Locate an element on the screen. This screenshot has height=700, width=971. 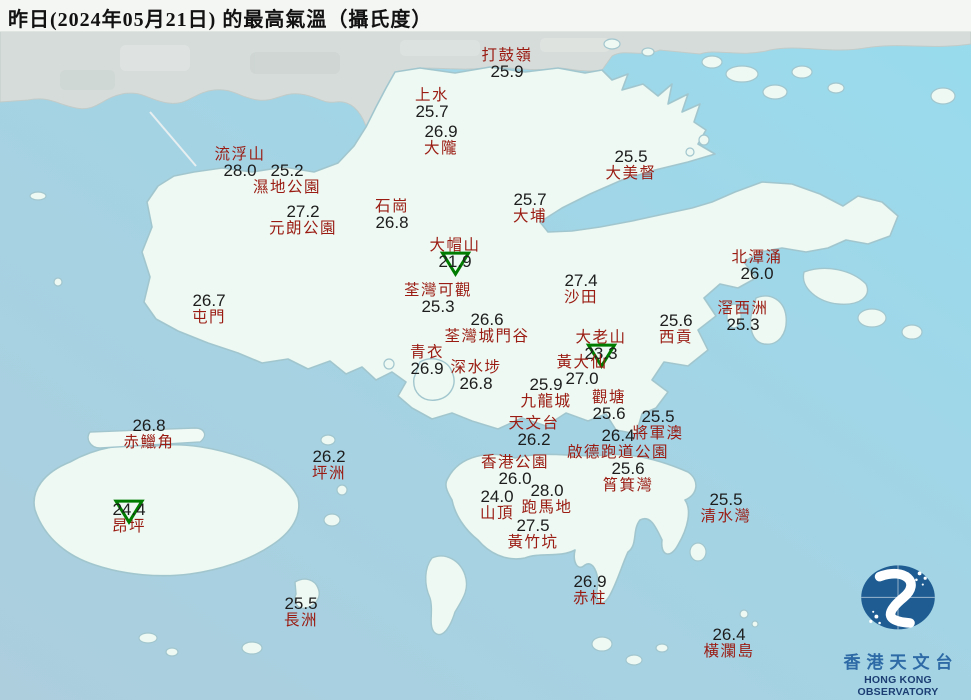
station-label: 27.5 黃竹坑 is located at coordinates (533, 533).